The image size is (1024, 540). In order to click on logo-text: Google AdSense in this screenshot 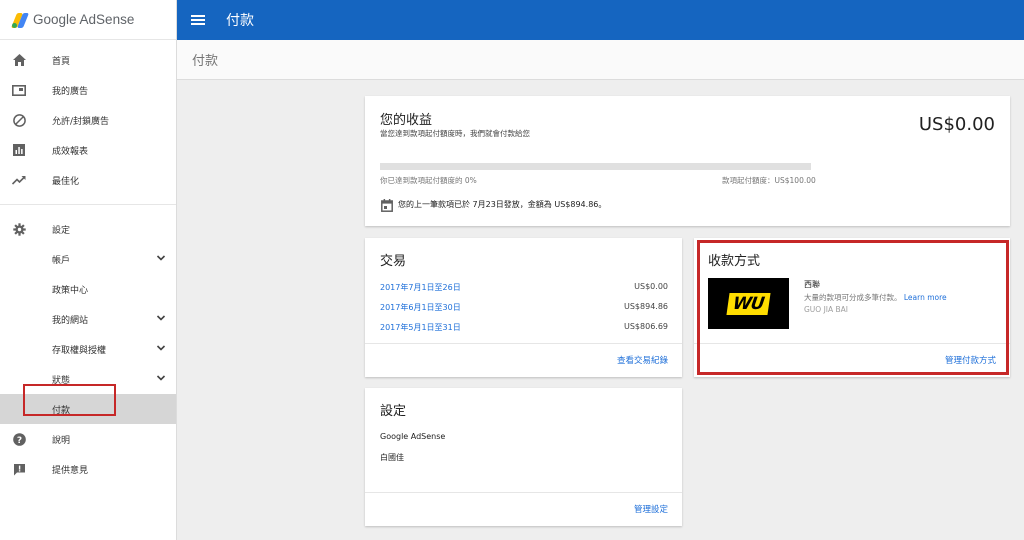, I will do `click(84, 19)`.